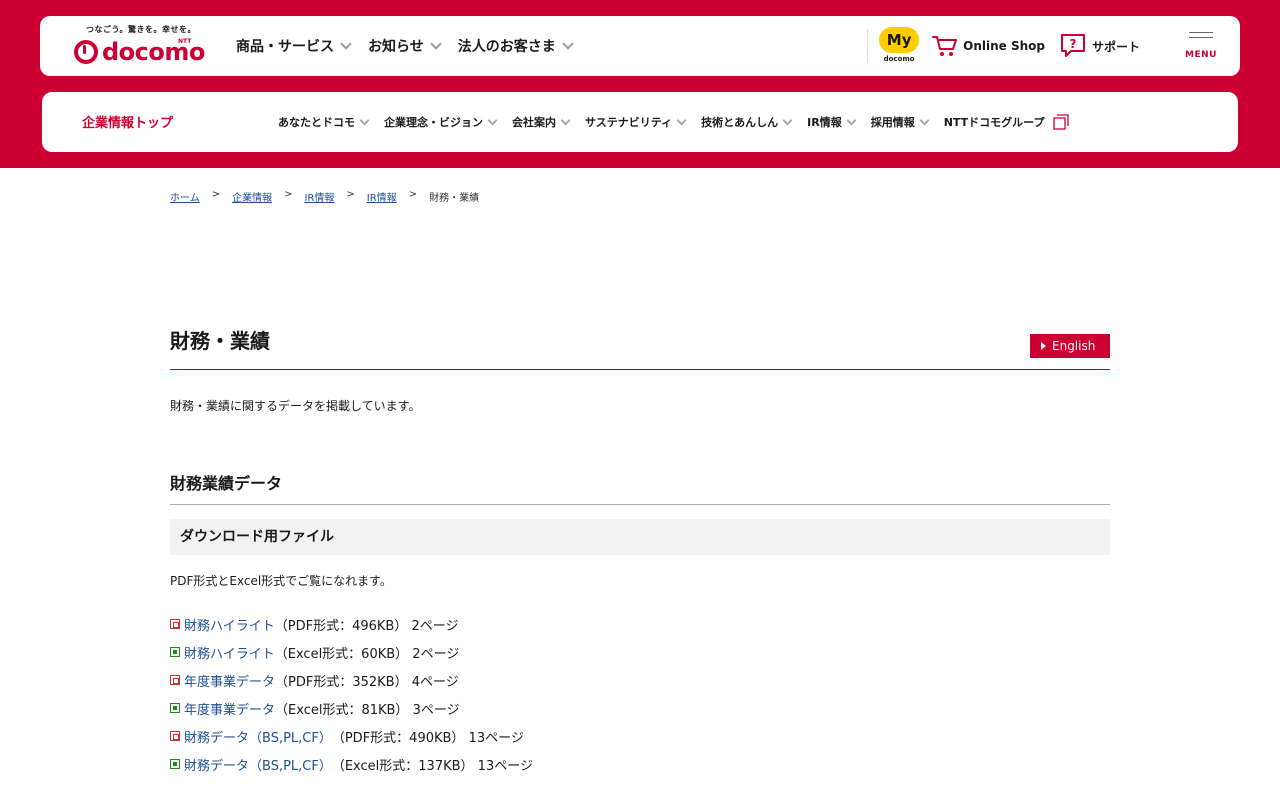 This screenshot has height=800, width=1280. Describe the element at coordinates (432, 766) in the screenshot. I see `file-meta: （Excel形式：137KB） 13ページ` at that location.